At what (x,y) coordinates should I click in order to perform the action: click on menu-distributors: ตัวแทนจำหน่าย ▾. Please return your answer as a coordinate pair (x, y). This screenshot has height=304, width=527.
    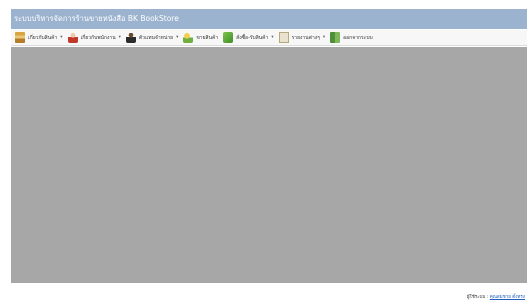
    Looking at the image, I should click on (152, 38).